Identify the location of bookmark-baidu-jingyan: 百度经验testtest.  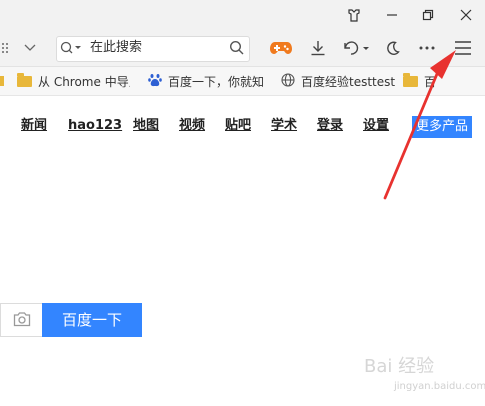
(338, 81).